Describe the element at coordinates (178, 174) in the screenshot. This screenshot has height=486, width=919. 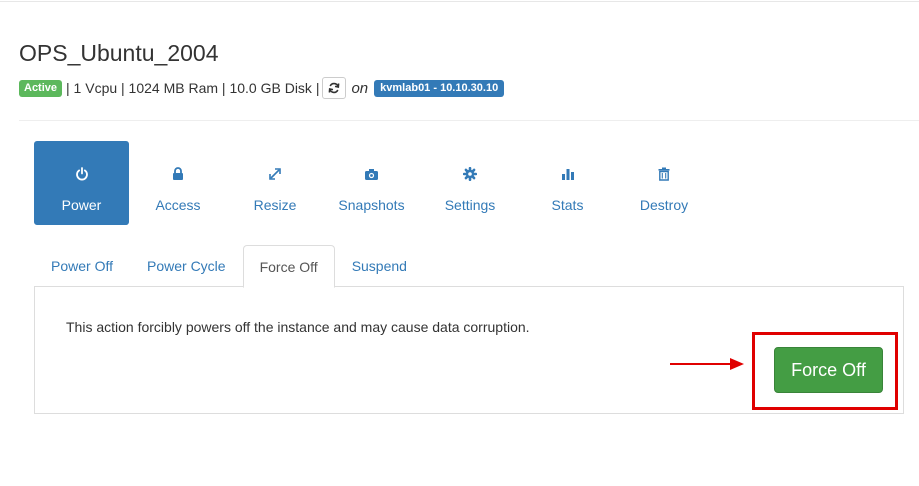
I see `lock-icon` at that location.